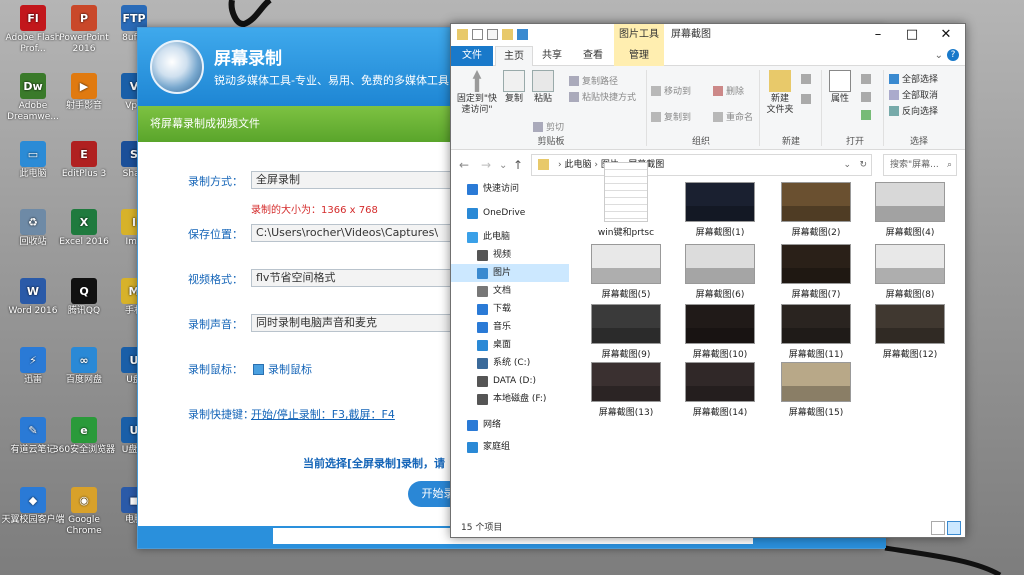  Describe the element at coordinates (806, 79) in the screenshot. I see `new-item-button` at that location.